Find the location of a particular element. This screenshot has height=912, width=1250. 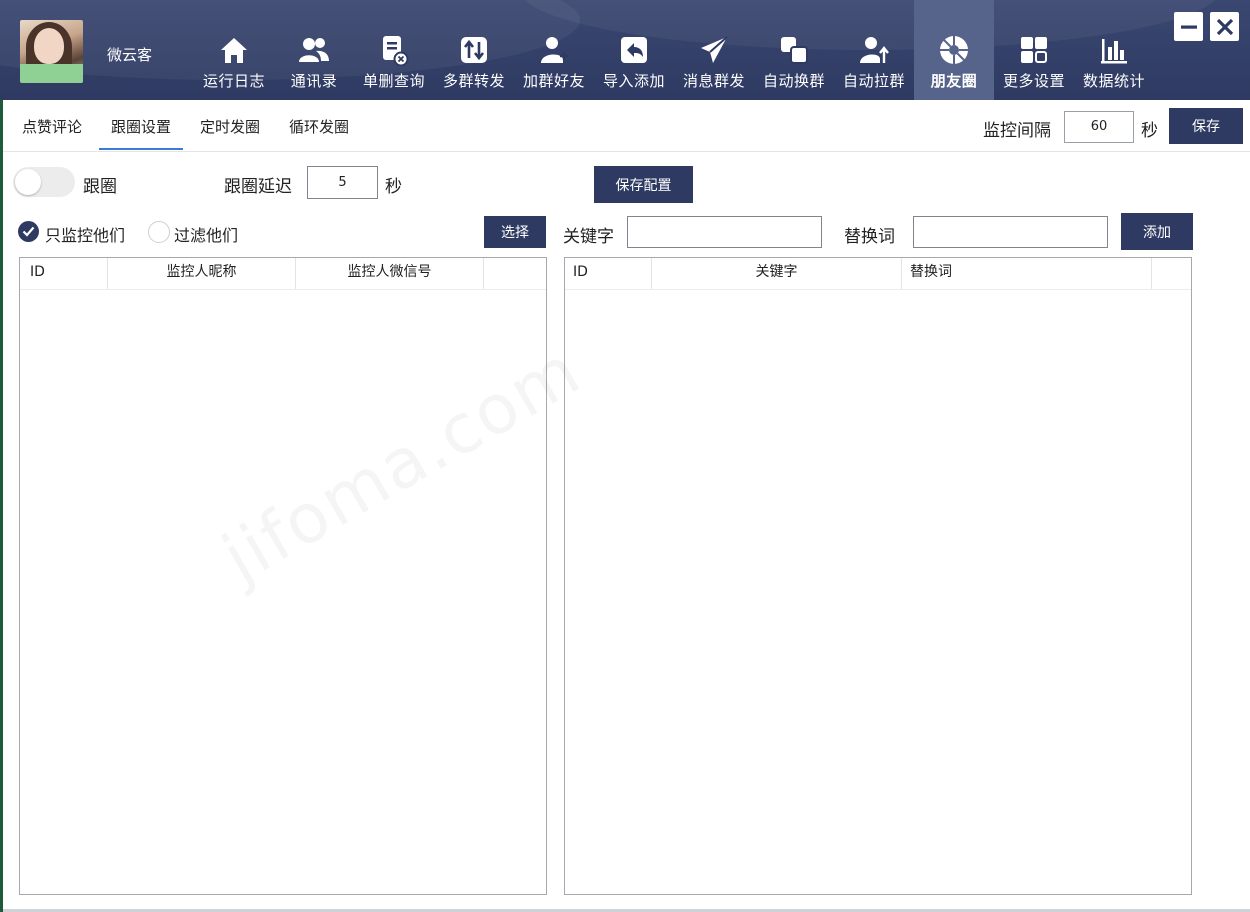

toggle-knob is located at coordinates (28, 182).